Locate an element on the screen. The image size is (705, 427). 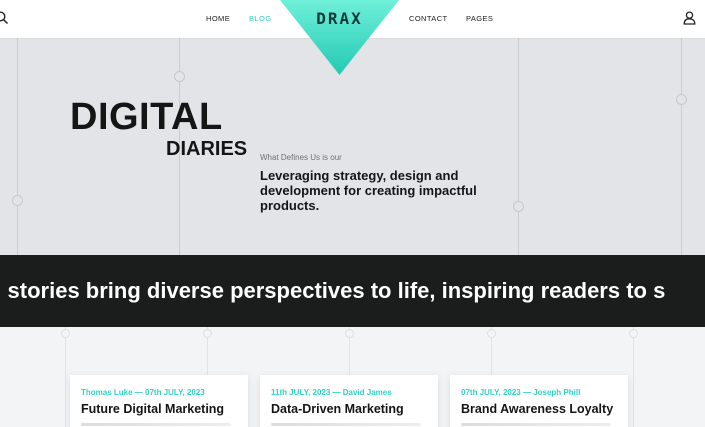
logo: DRAX is located at coordinates (339, 37).